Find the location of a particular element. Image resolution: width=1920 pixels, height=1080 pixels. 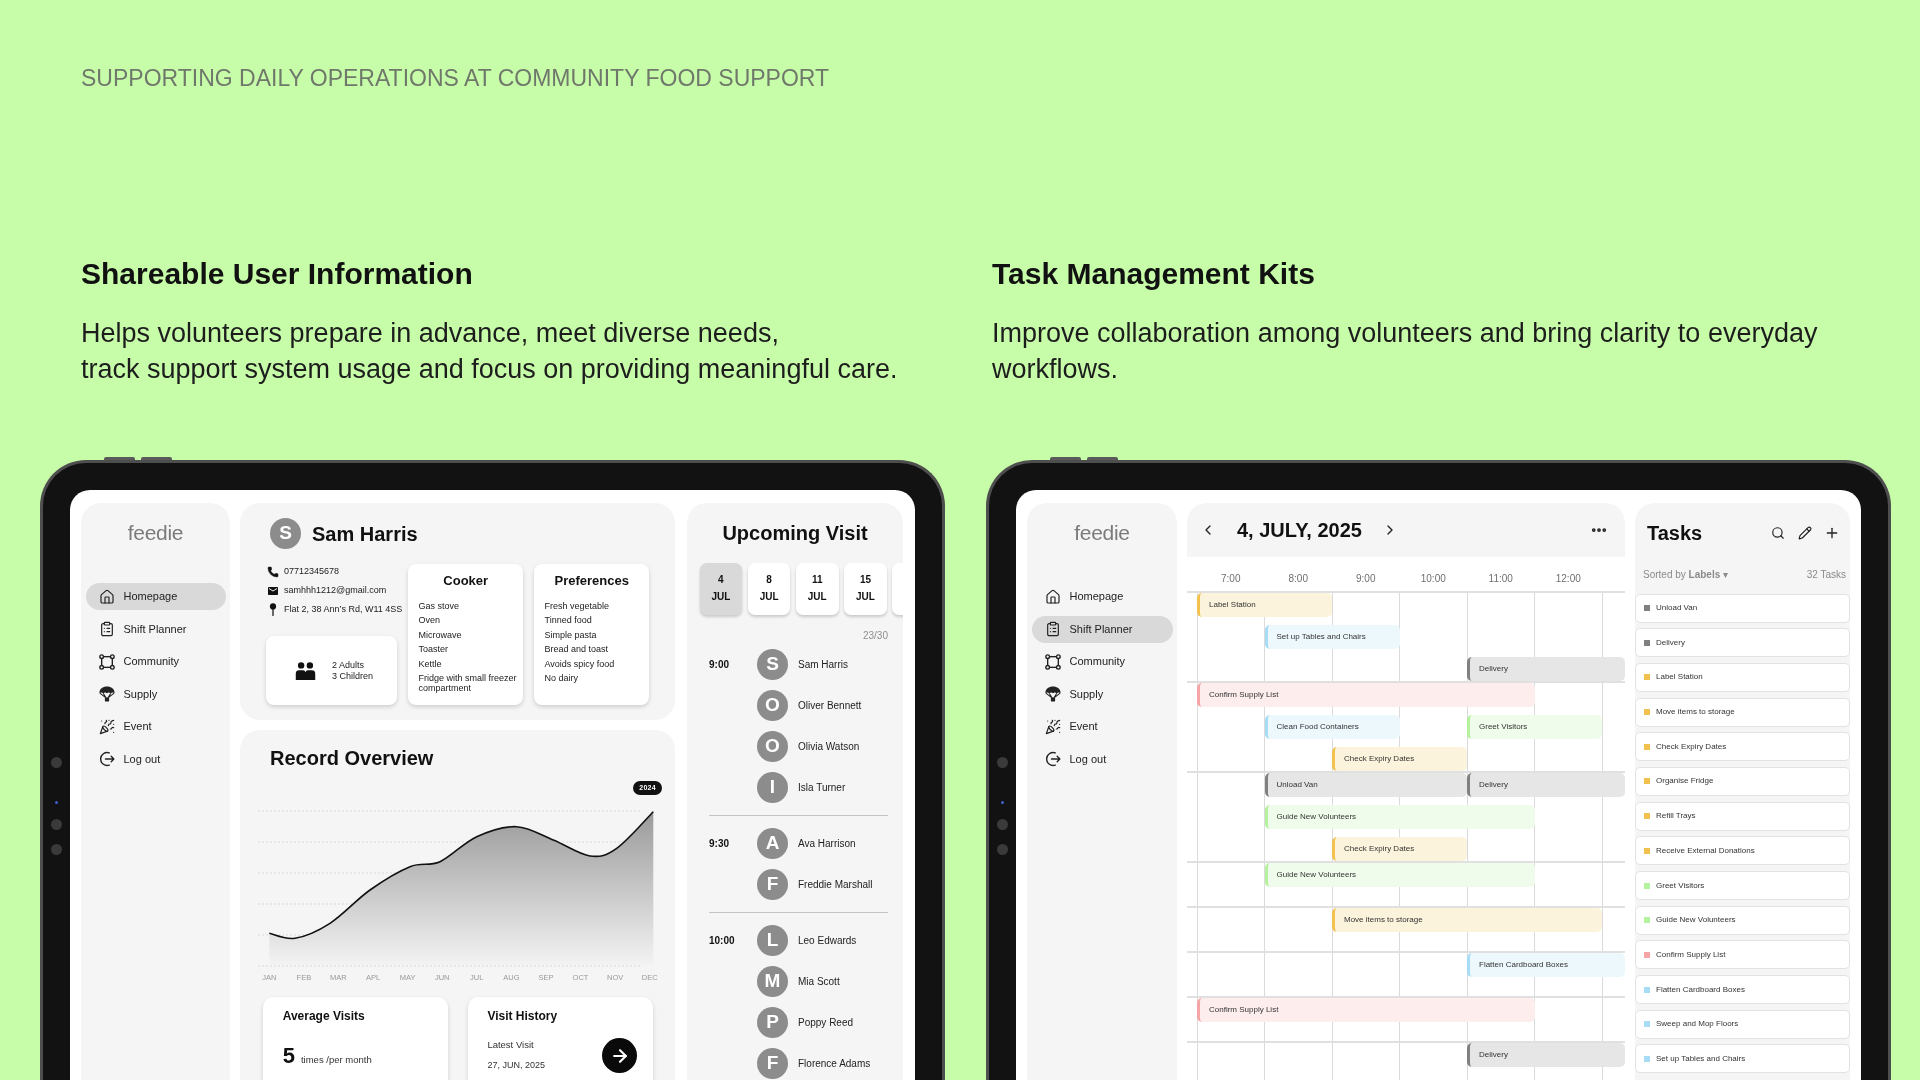

date-tab: 4 JUL is located at coordinates (721, 588).